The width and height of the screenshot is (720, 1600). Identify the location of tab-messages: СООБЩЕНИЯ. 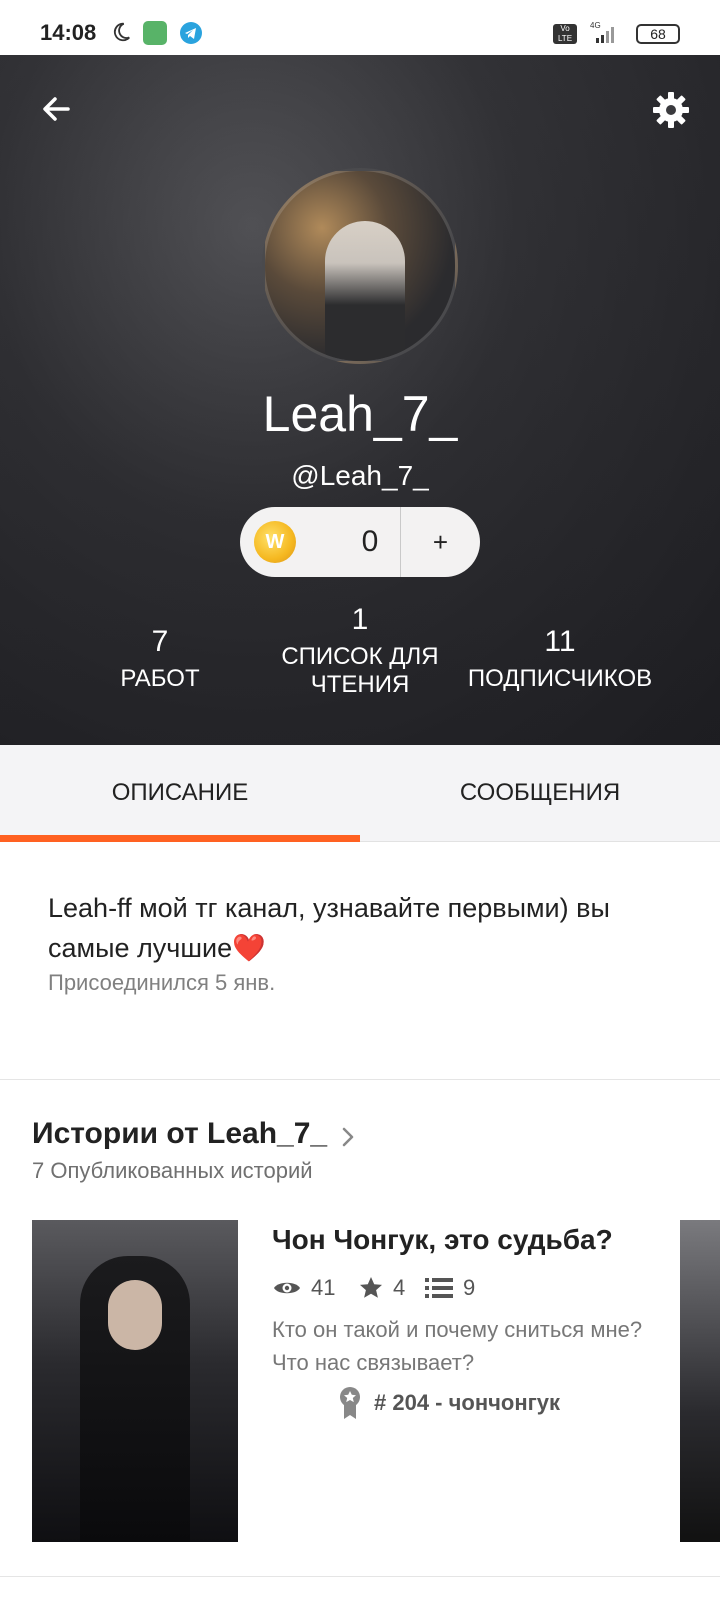
(540, 793).